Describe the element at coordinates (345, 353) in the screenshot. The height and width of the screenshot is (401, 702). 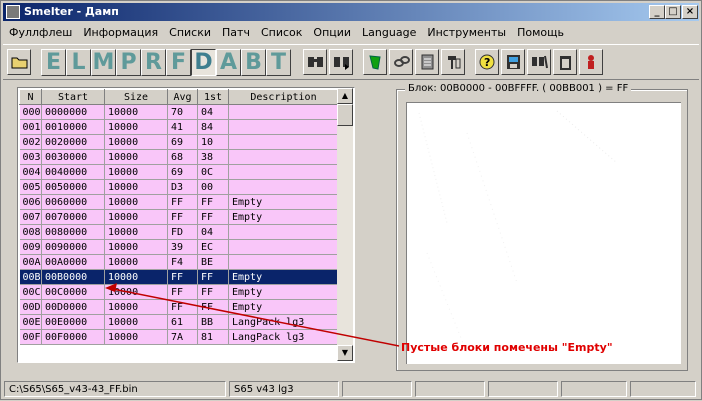
I see `scroll-down-button: ▼` at that location.